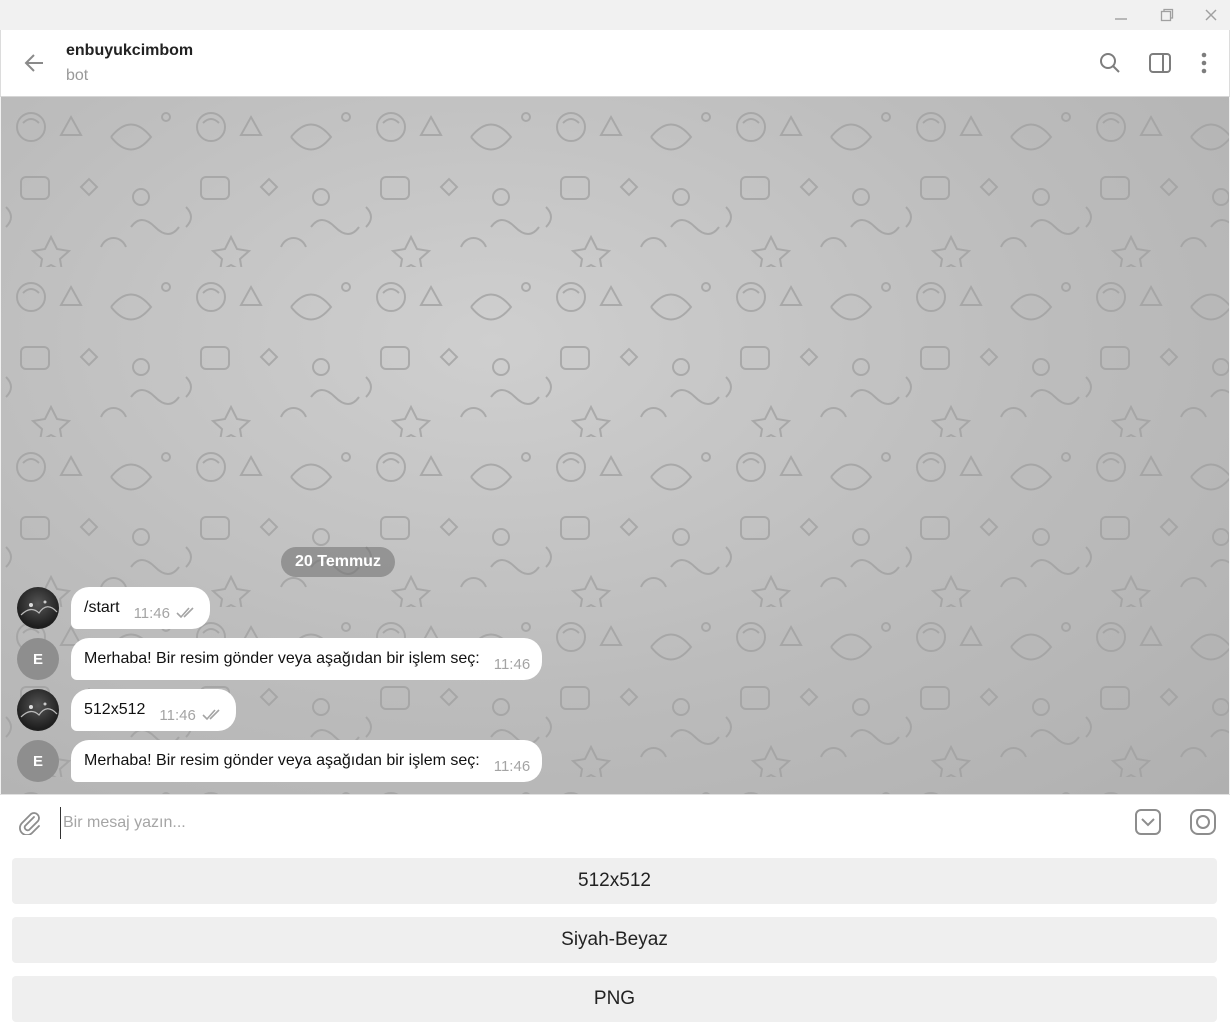 This screenshot has width=1230, height=1029. I want to click on keyboard-button-siyah-beyaz: Siyah-Beyaz, so click(614, 940).